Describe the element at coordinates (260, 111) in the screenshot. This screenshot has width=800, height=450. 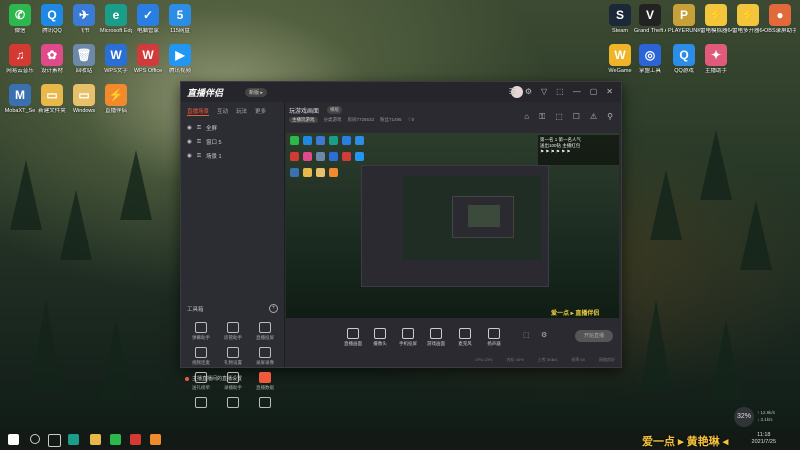
I see `tab-3: 更多` at that location.